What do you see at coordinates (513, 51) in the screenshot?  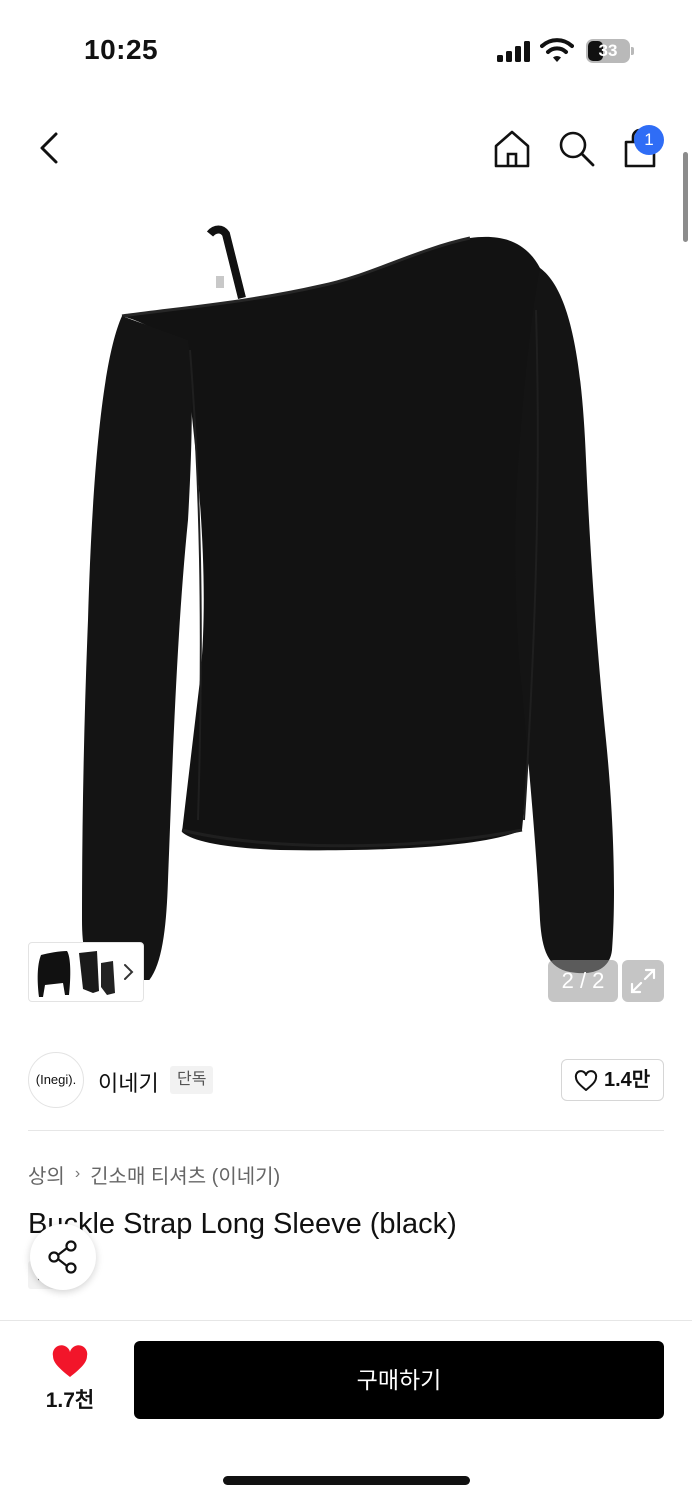 I see `signal-icon` at bounding box center [513, 51].